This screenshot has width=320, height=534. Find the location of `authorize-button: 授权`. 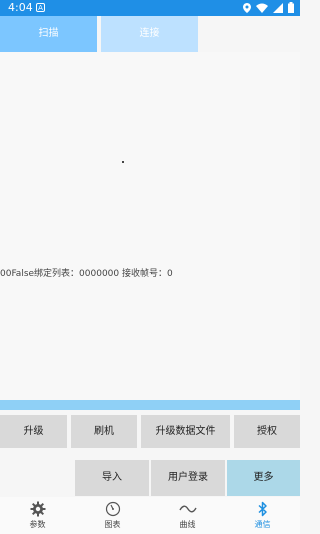

authorize-button: 授权 is located at coordinates (267, 431).